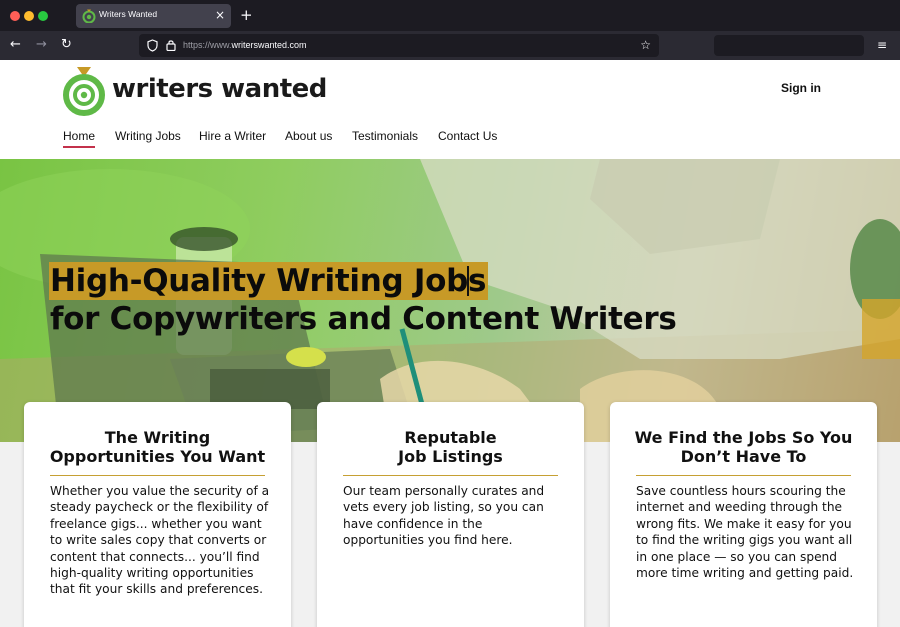  What do you see at coordinates (171, 45) in the screenshot?
I see `lock-icon` at bounding box center [171, 45].